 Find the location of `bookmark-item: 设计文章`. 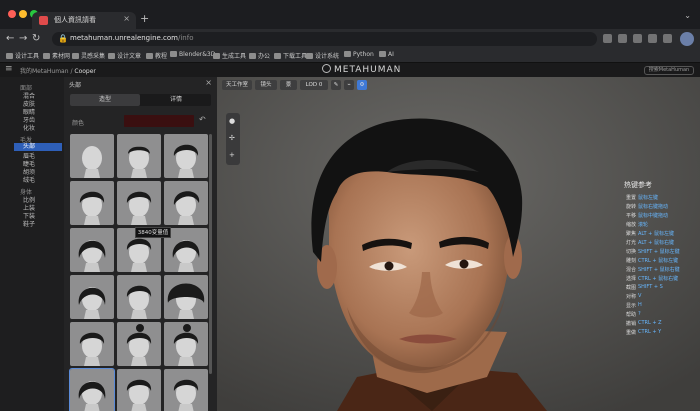

bookmark-item: 设计文章 is located at coordinates (124, 55).